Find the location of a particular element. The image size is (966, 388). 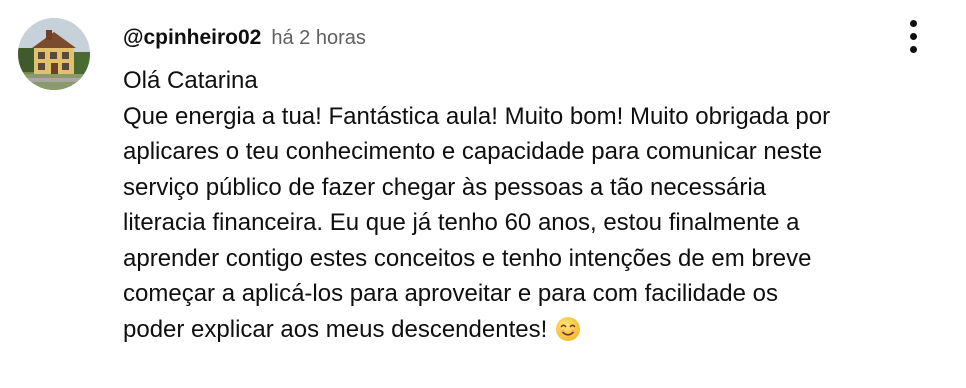

more-actions-button is located at coordinates (913, 36).